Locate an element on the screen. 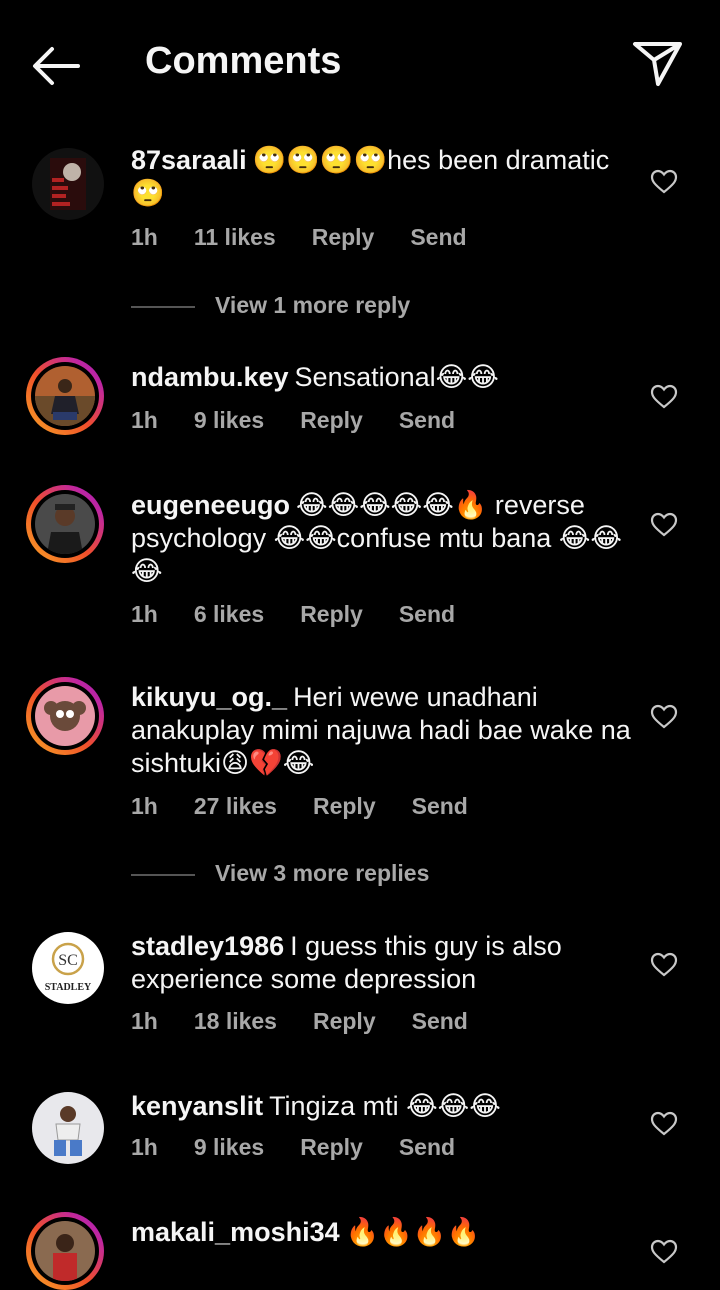  comment-username: eugeneeugo is located at coordinates (210, 505).